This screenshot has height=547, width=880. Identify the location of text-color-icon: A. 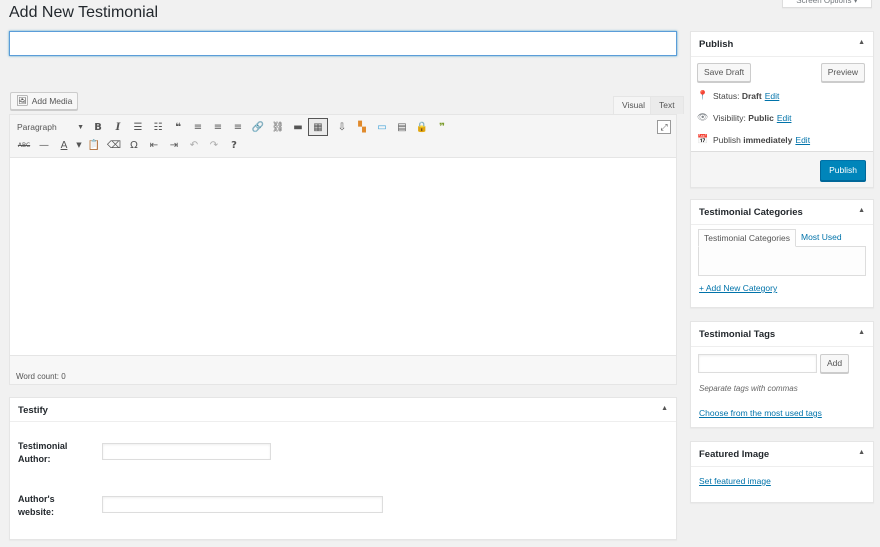
(64, 145).